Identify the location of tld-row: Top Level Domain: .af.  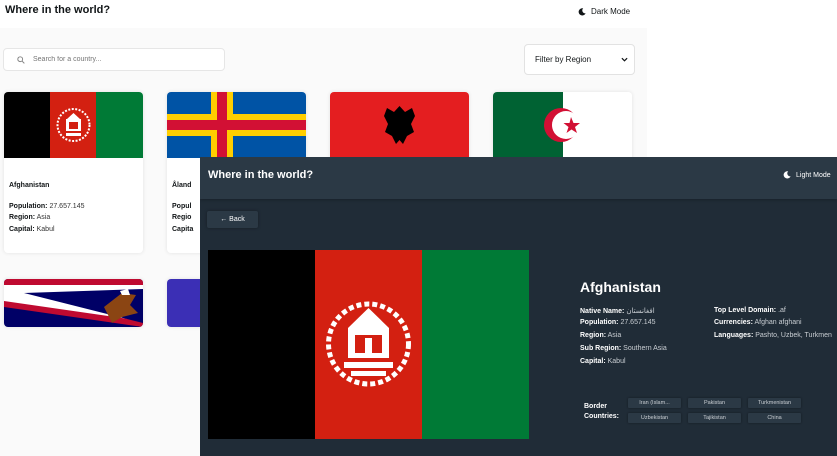
(750, 310).